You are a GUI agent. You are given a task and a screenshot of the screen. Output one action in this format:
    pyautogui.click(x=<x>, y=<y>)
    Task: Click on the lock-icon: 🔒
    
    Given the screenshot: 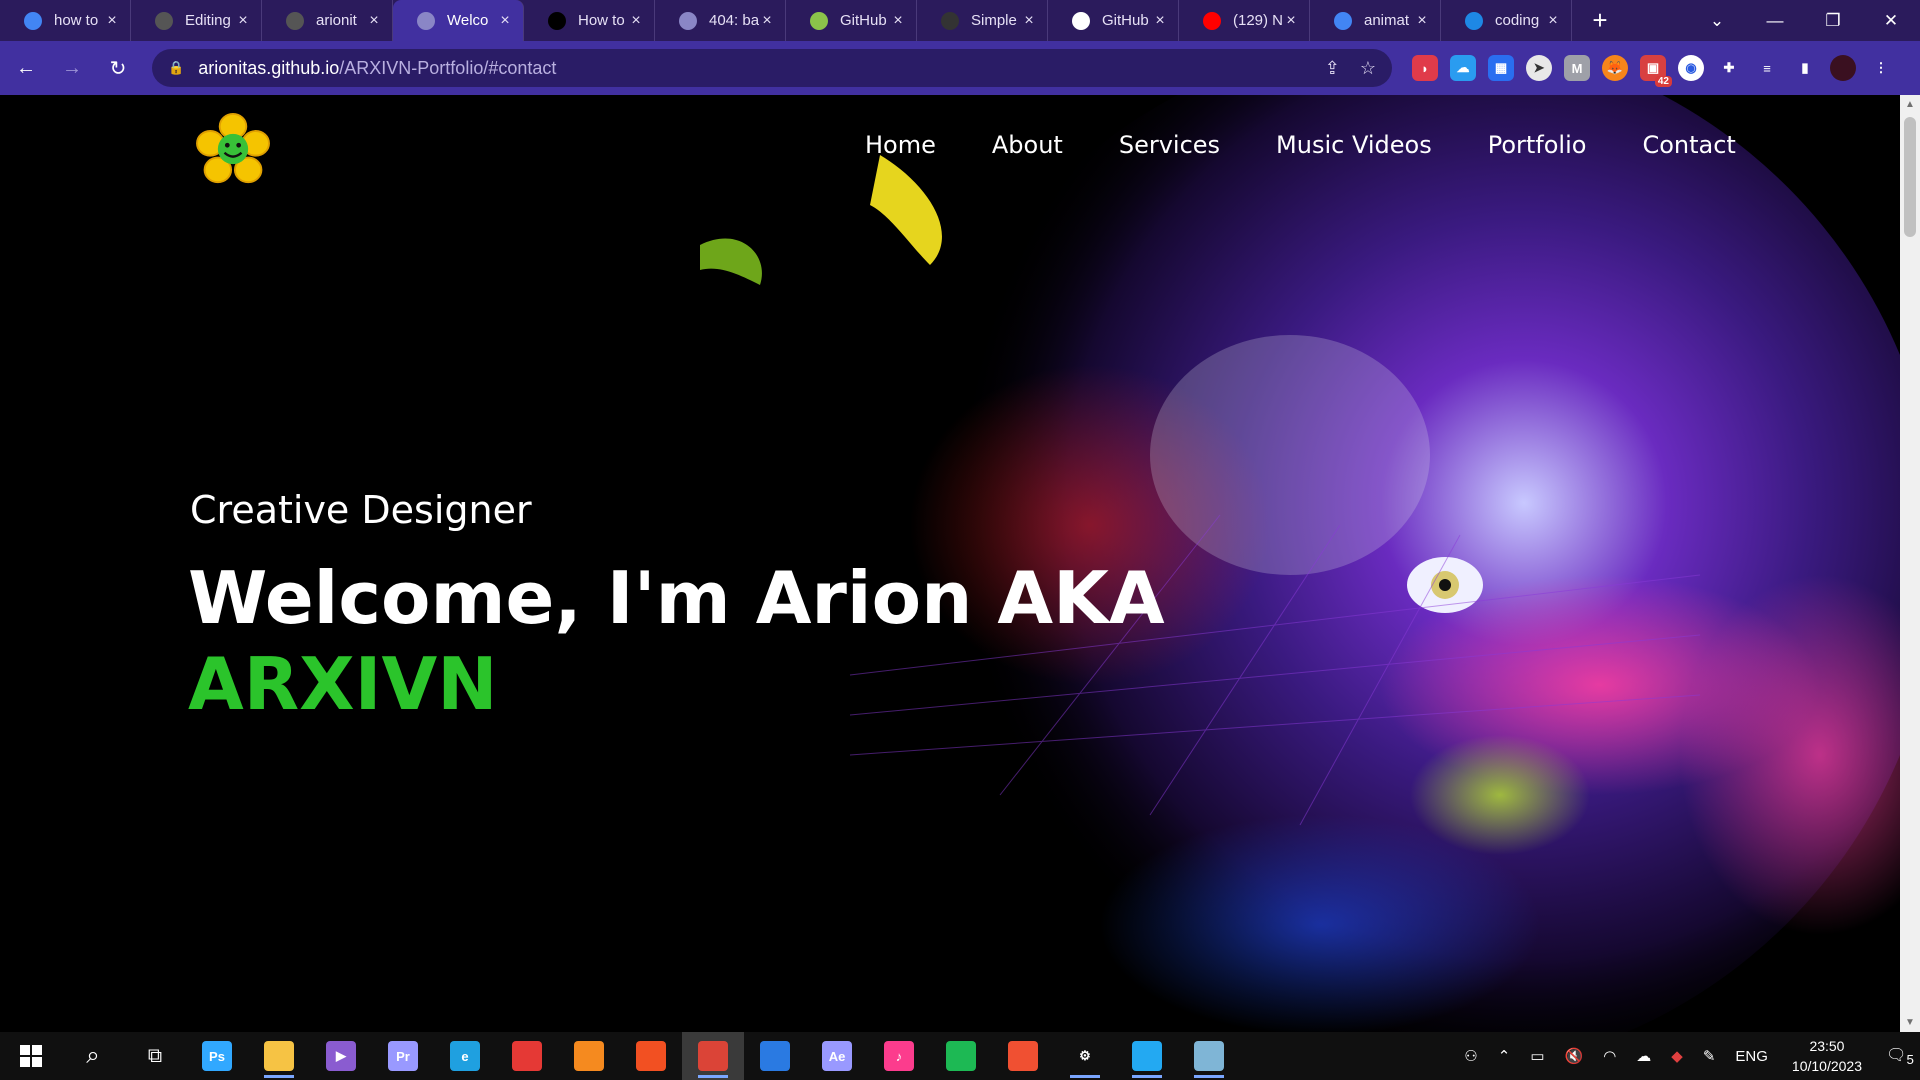 What is the action you would take?
    pyautogui.click(x=176, y=68)
    